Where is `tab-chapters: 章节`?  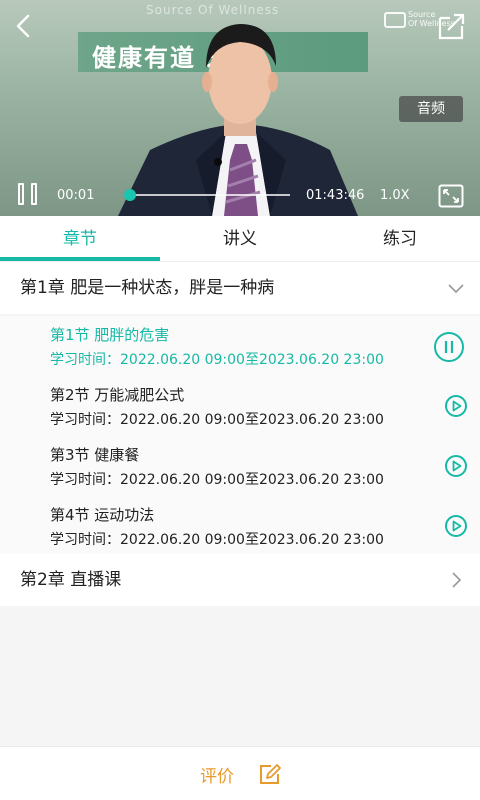 tab-chapters: 章节 is located at coordinates (80, 239).